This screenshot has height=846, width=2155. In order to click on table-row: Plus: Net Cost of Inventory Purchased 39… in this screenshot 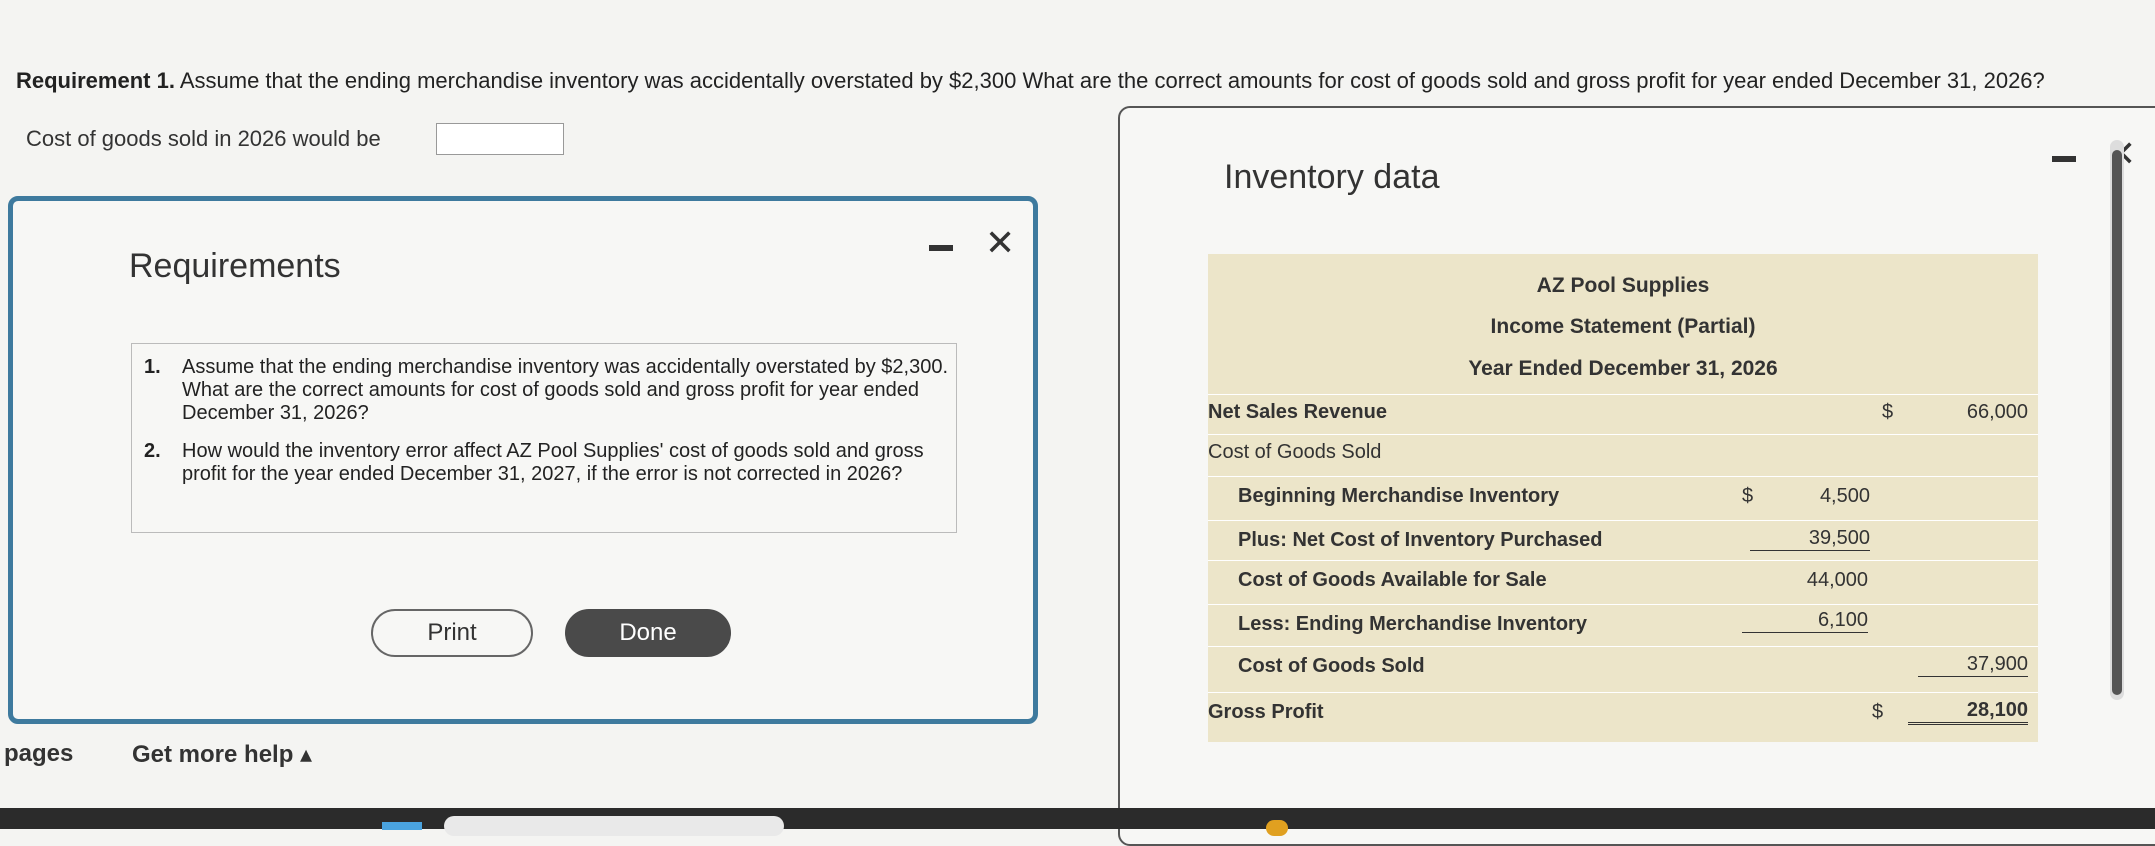, I will do `click(1623, 537)`.